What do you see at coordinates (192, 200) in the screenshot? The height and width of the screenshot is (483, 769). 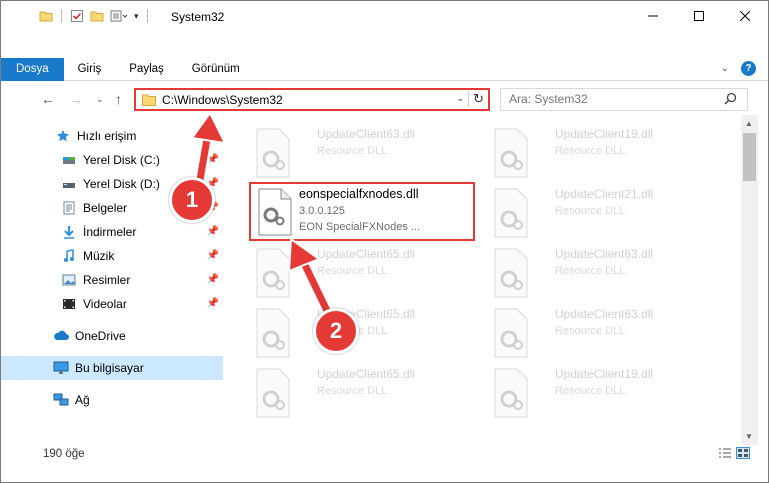 I see `step-1-badge: 1` at bounding box center [192, 200].